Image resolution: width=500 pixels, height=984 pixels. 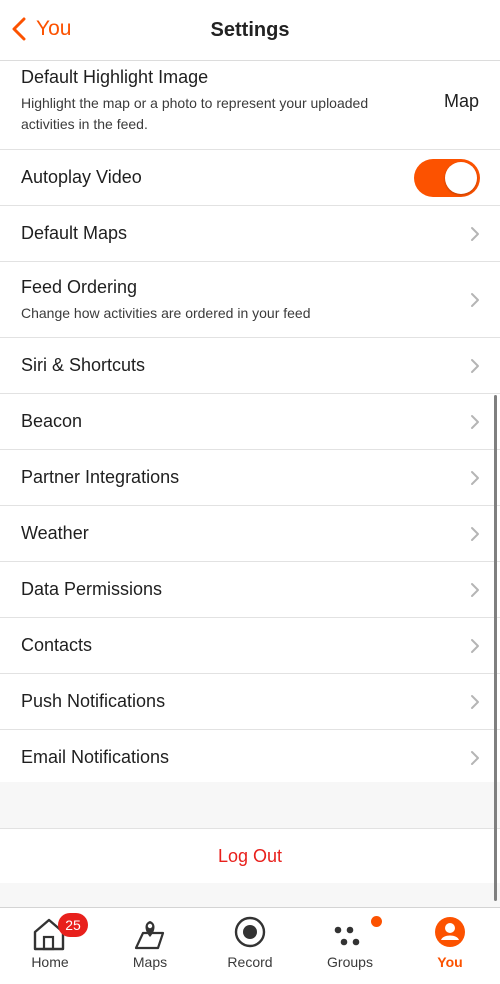 What do you see at coordinates (57, 645) in the screenshot?
I see `contacts-label: Contacts` at bounding box center [57, 645].